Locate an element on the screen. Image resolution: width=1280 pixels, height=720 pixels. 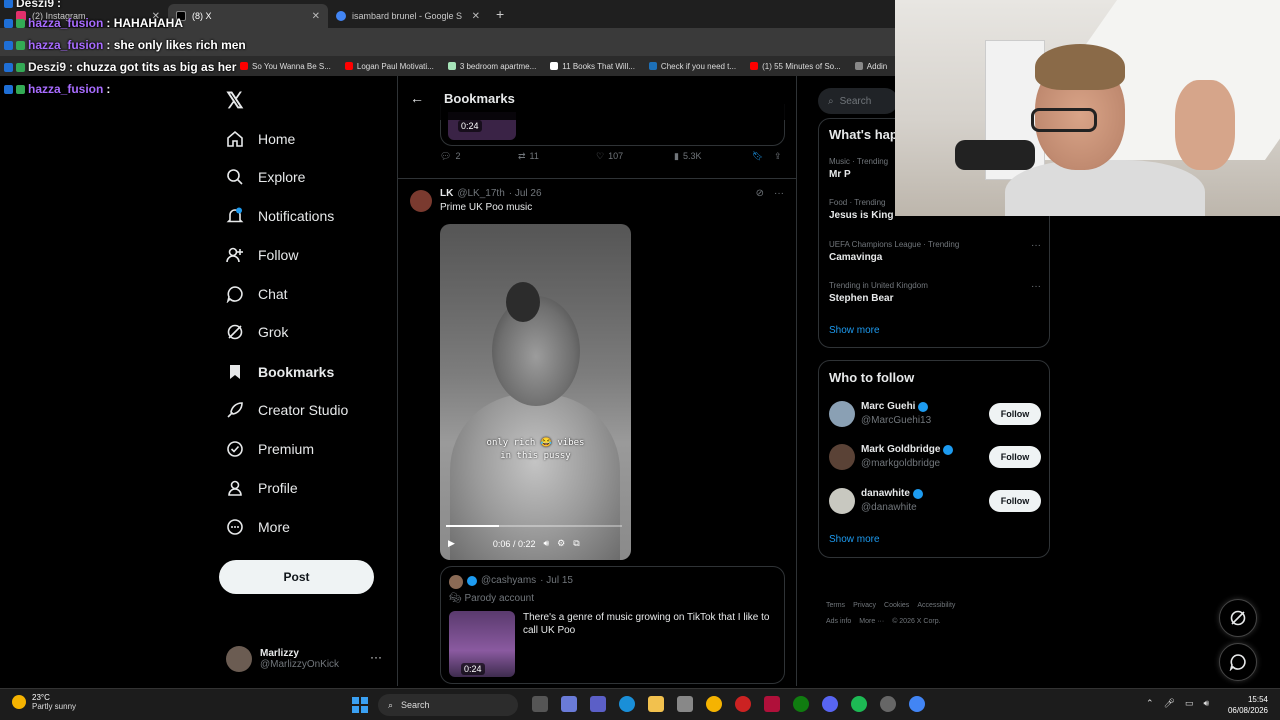
video-frame is located at coordinates (523, 302).